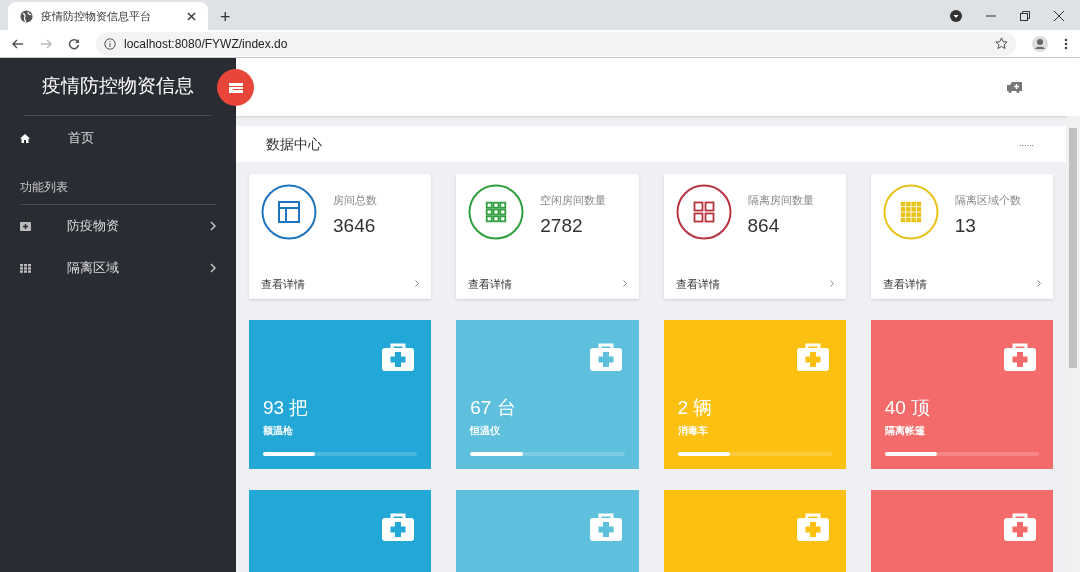 The height and width of the screenshot is (572, 1080). What do you see at coordinates (562, 225) in the screenshot?
I see `stat-value: 2782` at bounding box center [562, 225].